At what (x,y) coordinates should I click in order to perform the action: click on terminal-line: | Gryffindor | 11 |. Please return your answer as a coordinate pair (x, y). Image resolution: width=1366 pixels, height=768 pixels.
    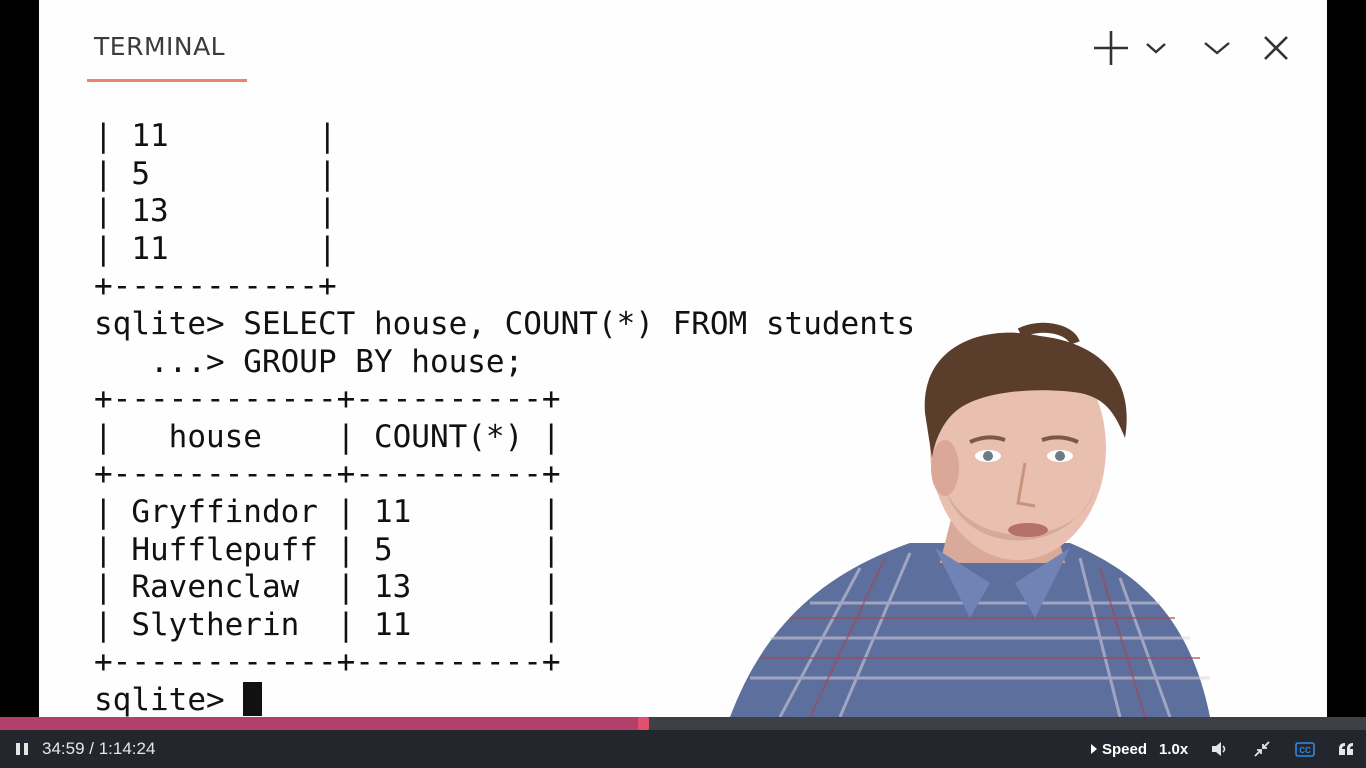
    Looking at the image, I should click on (327, 511).